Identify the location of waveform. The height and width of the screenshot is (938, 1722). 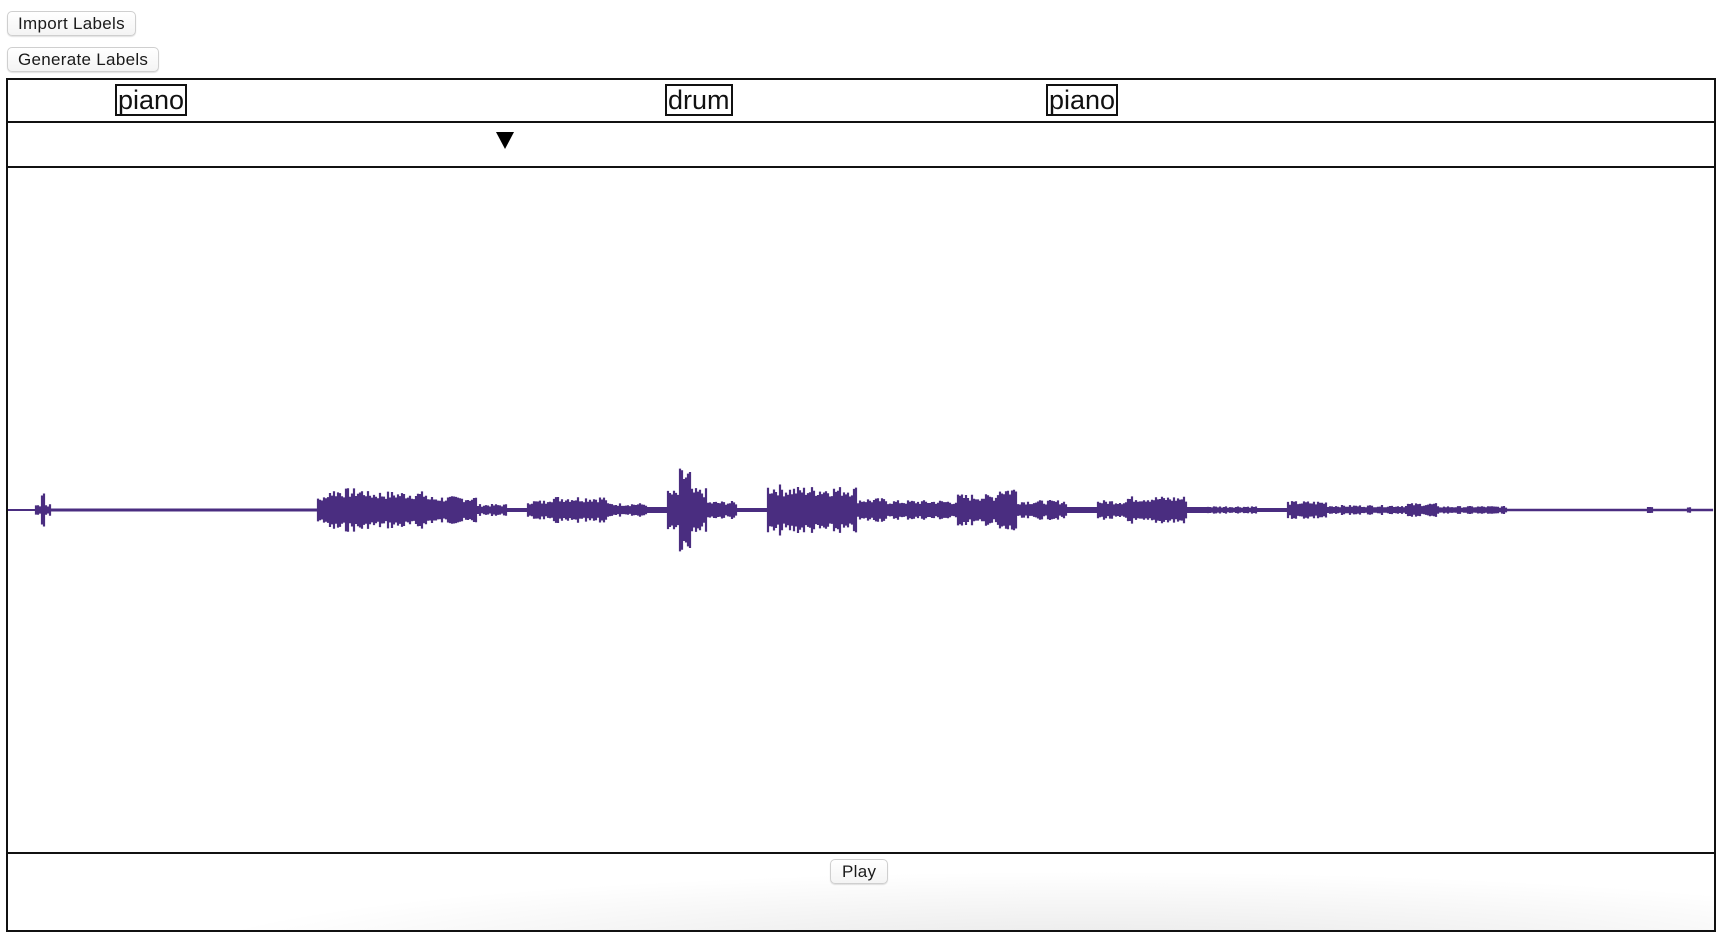
(861, 510).